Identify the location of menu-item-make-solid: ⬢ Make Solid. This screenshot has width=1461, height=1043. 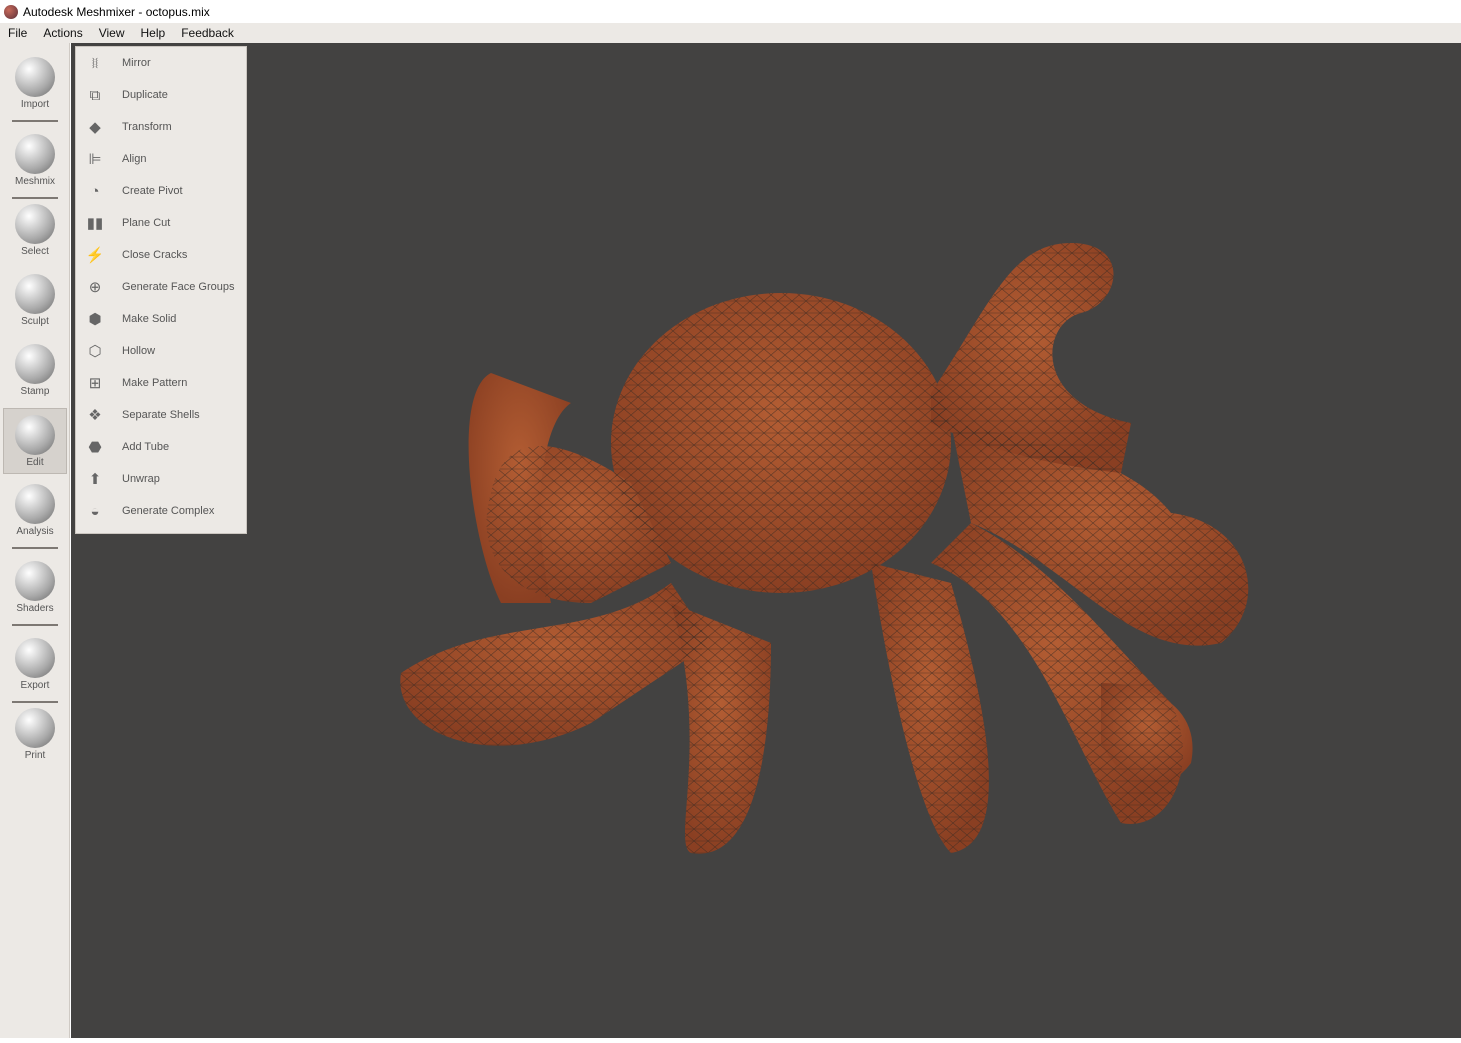
(161, 319).